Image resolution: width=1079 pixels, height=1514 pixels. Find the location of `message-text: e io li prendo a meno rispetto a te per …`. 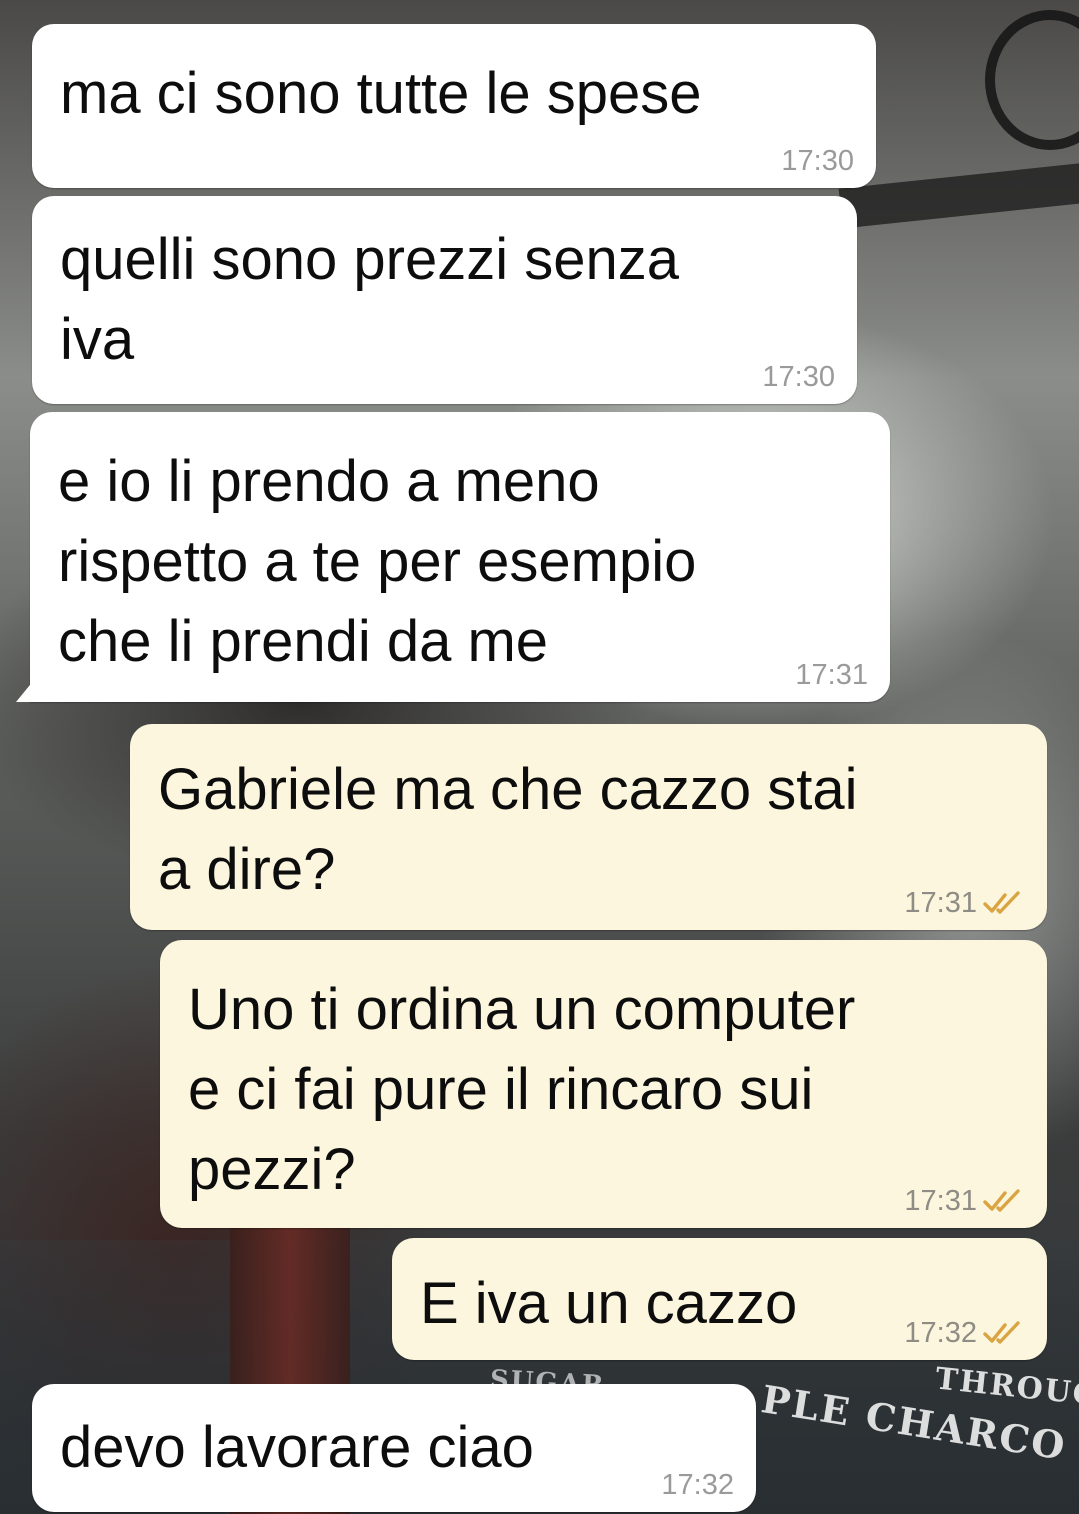

message-text: e io li prendo a meno rispetto a te per … is located at coordinates (377, 561).